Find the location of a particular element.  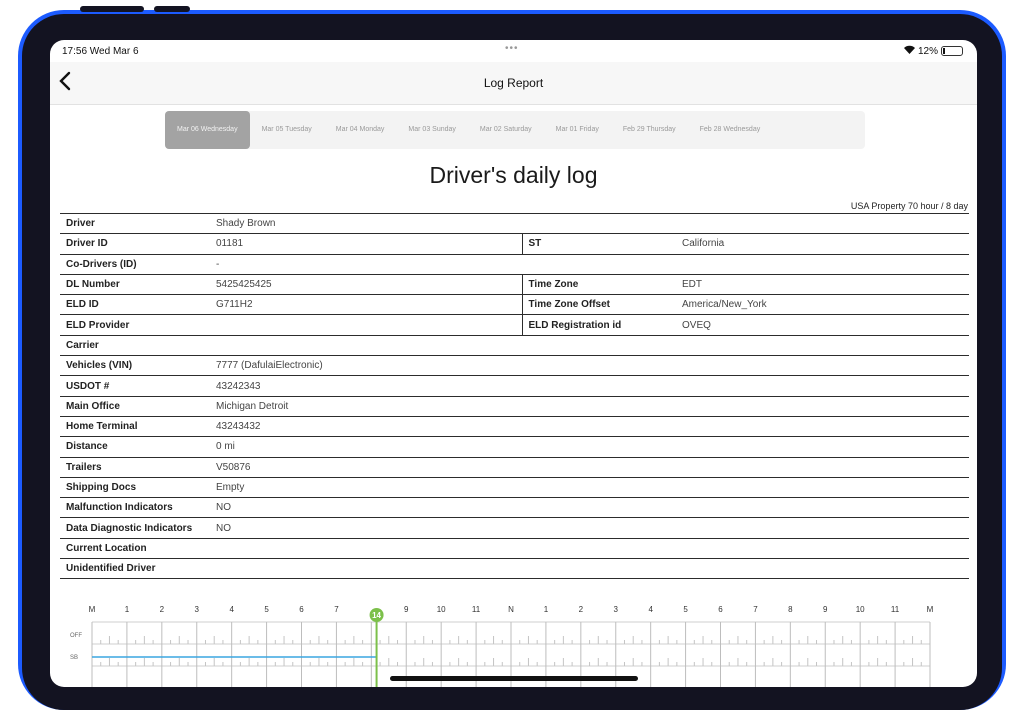

log-row: DL Number 5425425425 Time Zone EDT is located at coordinates (514, 285).